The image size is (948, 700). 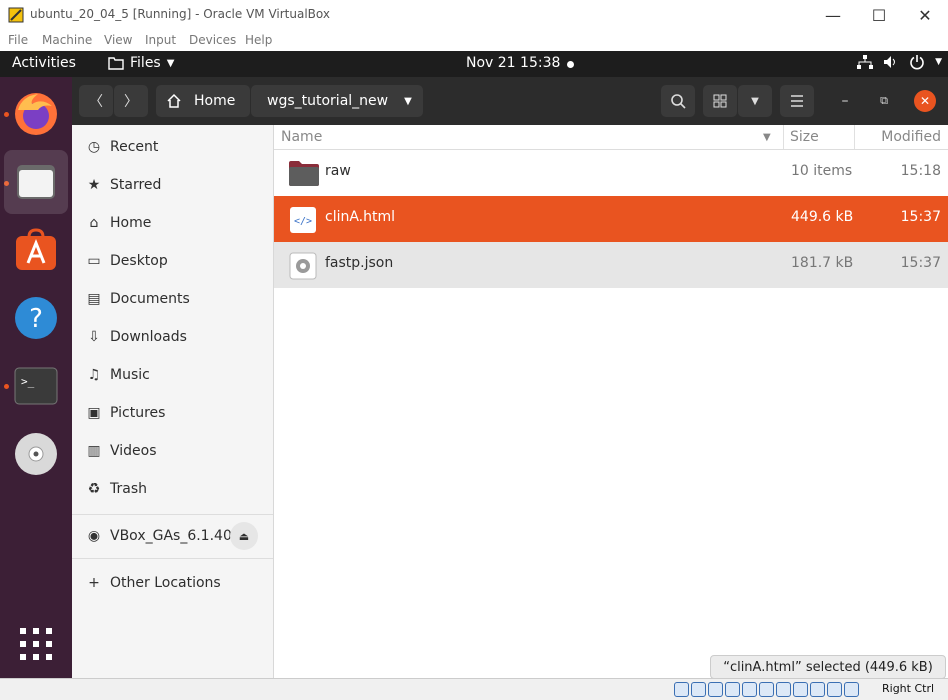 What do you see at coordinates (244, 536) in the screenshot?
I see `eject-button: ⏏` at bounding box center [244, 536].